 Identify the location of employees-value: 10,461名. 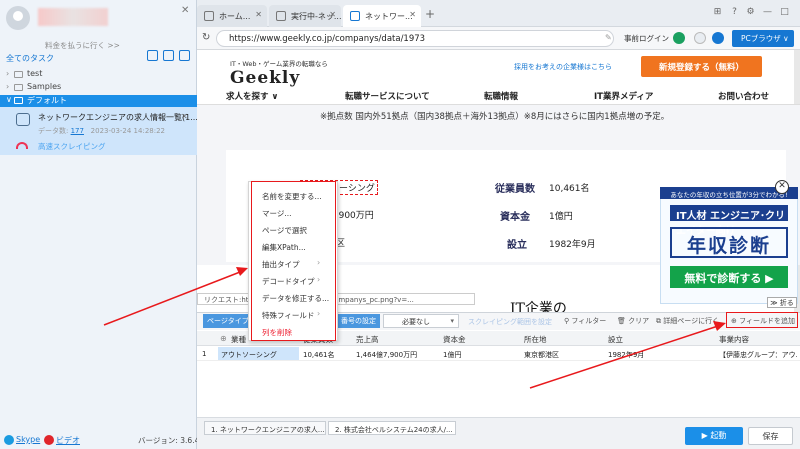
(569, 189).